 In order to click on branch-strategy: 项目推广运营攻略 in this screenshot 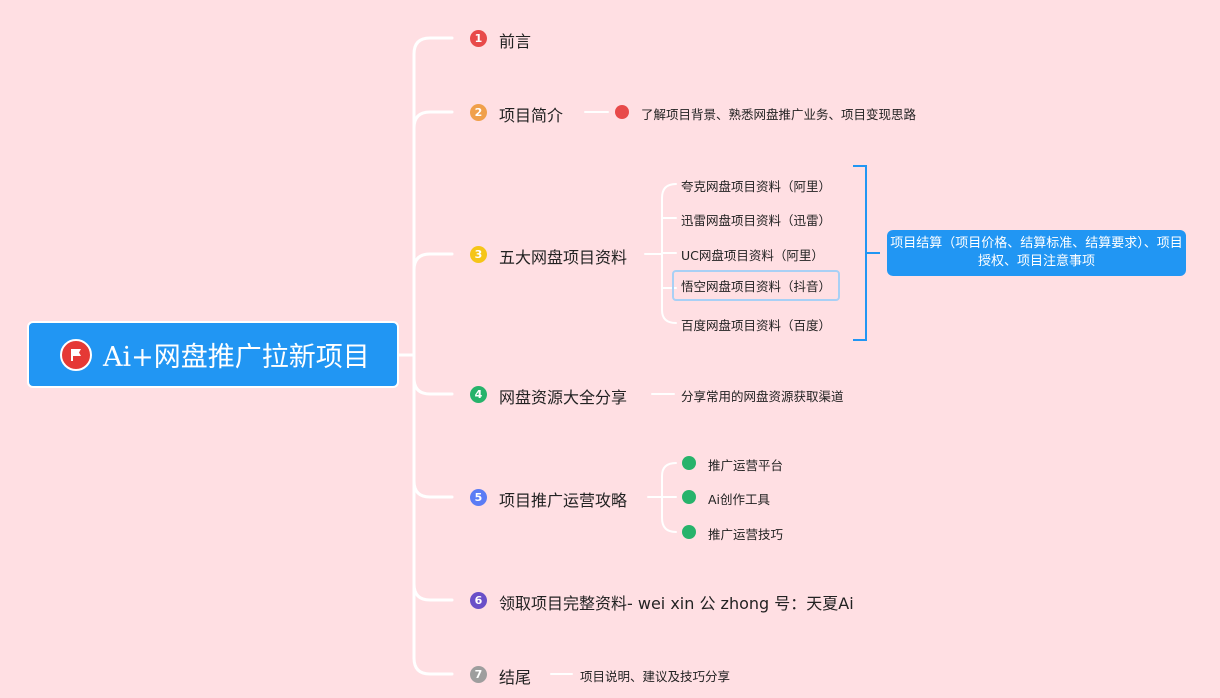, I will do `click(563, 499)`.